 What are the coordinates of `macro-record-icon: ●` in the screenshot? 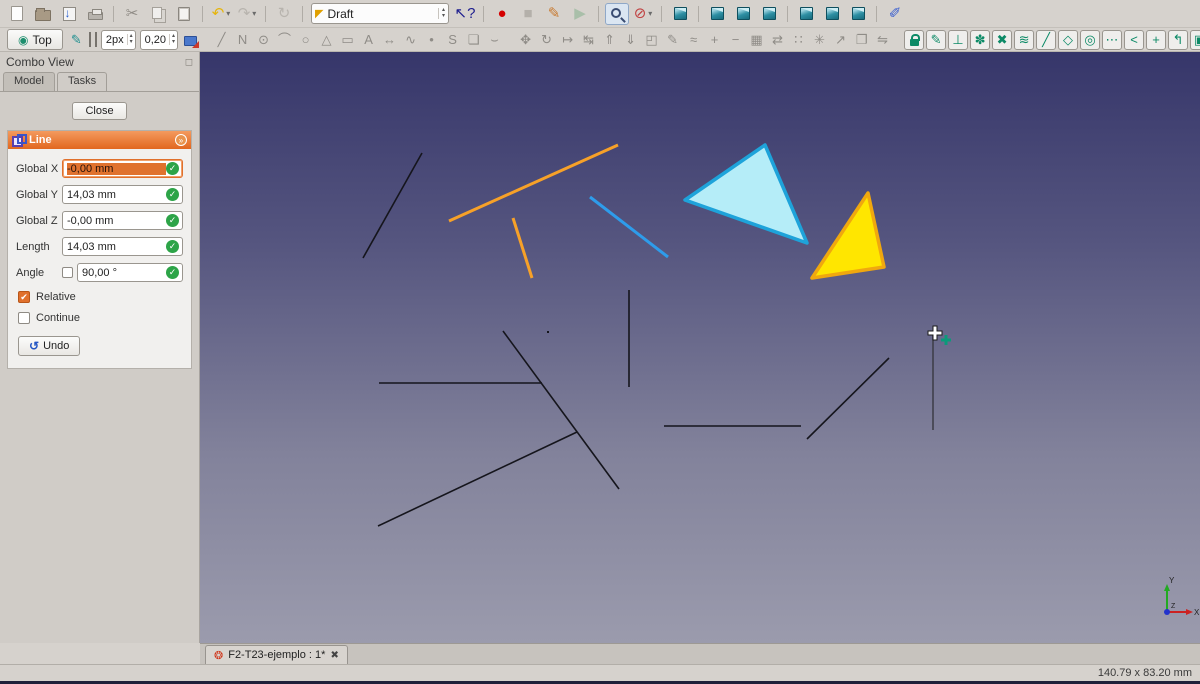 It's located at (502, 14).